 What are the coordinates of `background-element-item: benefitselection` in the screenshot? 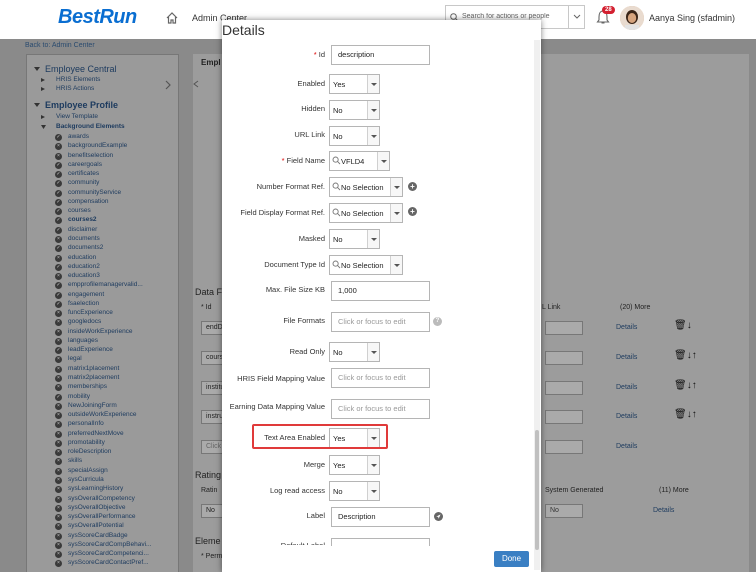 It's located at (90, 155).